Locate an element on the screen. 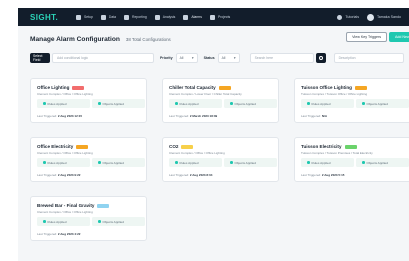 The height and width of the screenshot is (261, 409). search-input: Search here is located at coordinates (281, 58).